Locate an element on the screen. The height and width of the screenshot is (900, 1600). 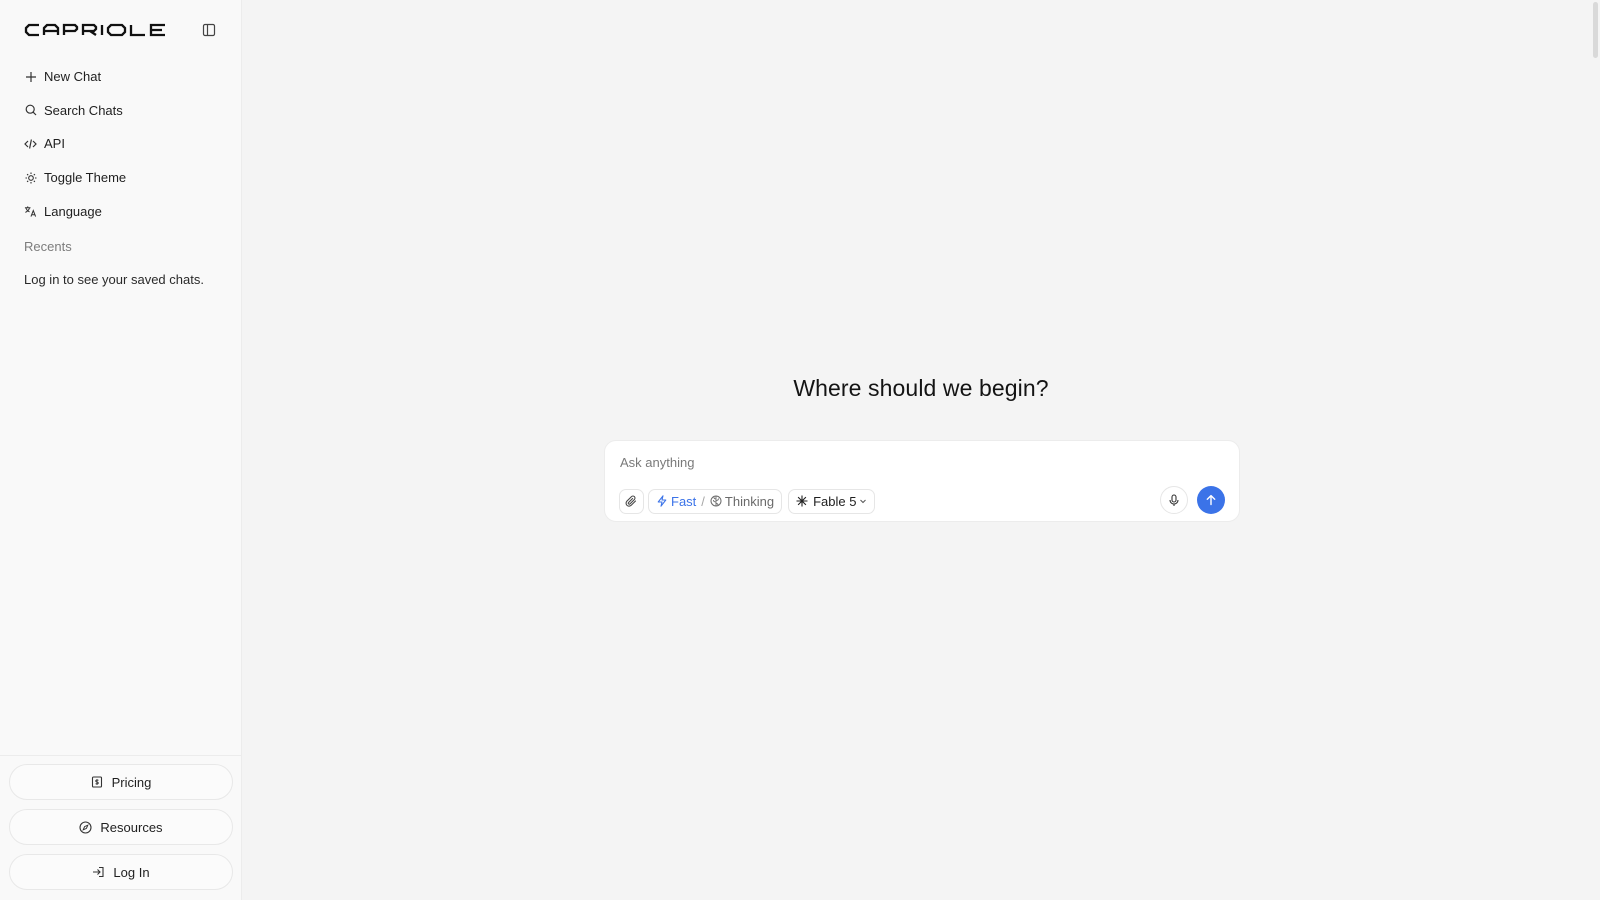
scrollbar-thumb is located at coordinates (1595, 30).